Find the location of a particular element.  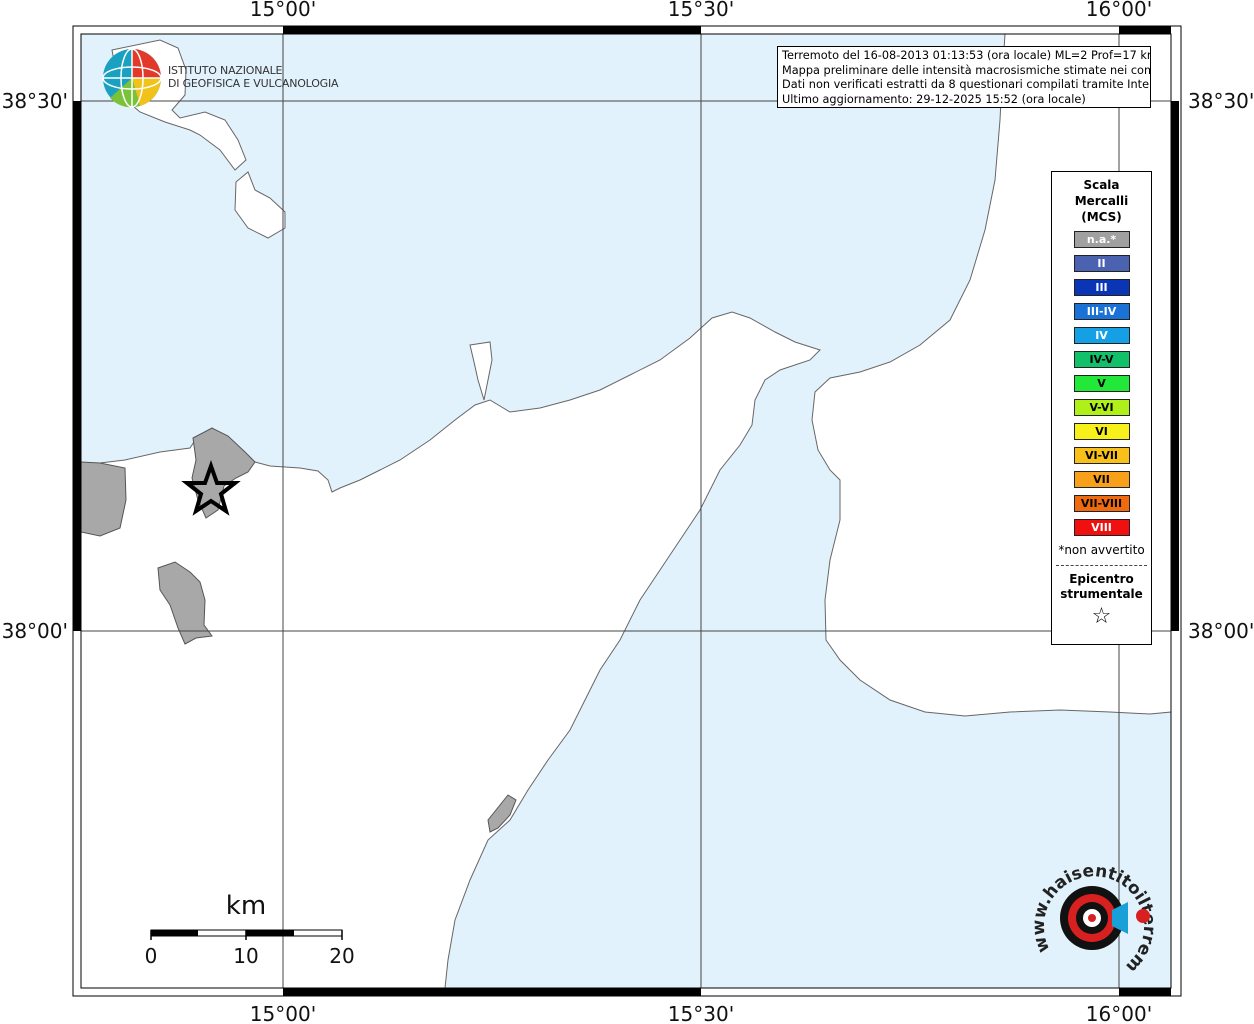

legend-swatch-v: V is located at coordinates (1101, 383).